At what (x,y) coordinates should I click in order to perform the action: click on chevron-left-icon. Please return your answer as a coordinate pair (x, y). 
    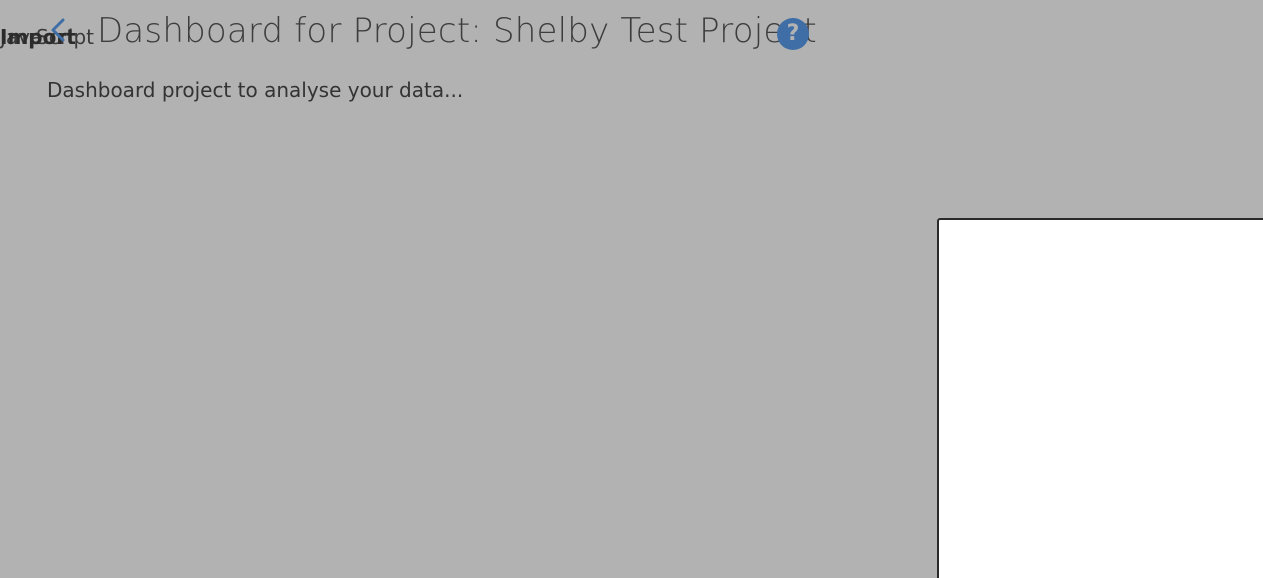
    Looking at the image, I should click on (59, 30).